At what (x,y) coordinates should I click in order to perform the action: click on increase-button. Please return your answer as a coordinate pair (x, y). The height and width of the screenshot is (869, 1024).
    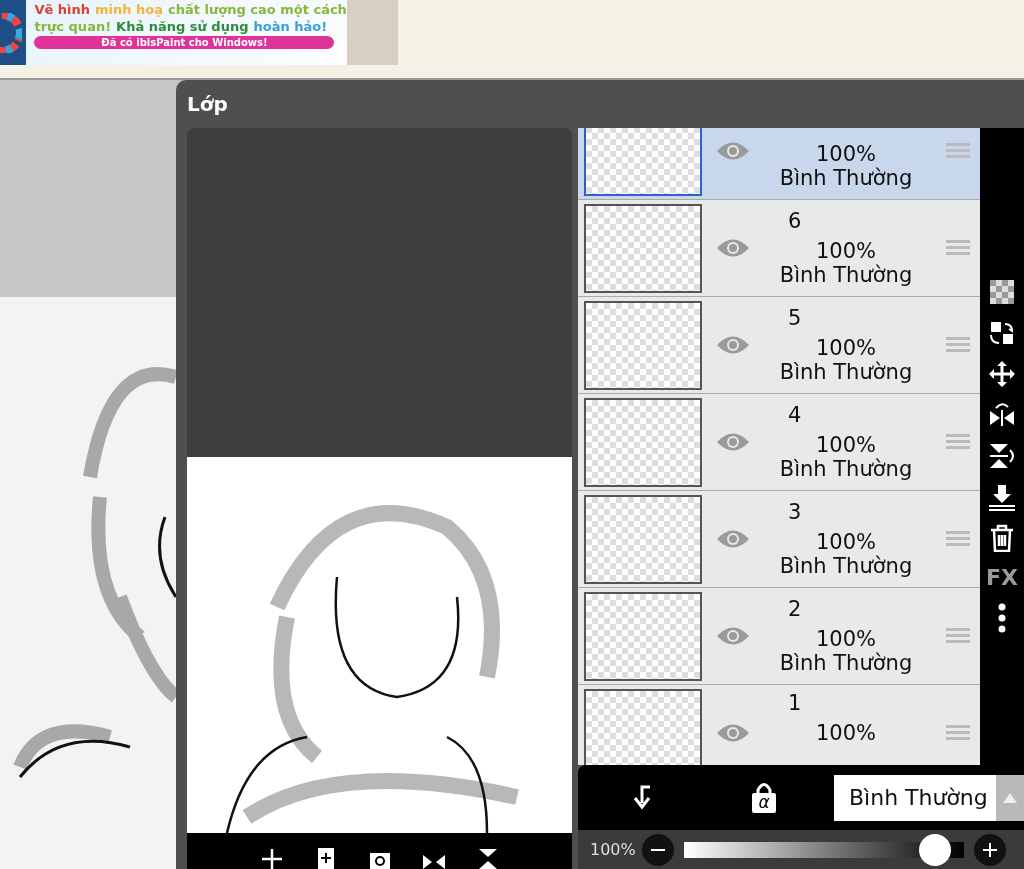
    Looking at the image, I should click on (989, 849).